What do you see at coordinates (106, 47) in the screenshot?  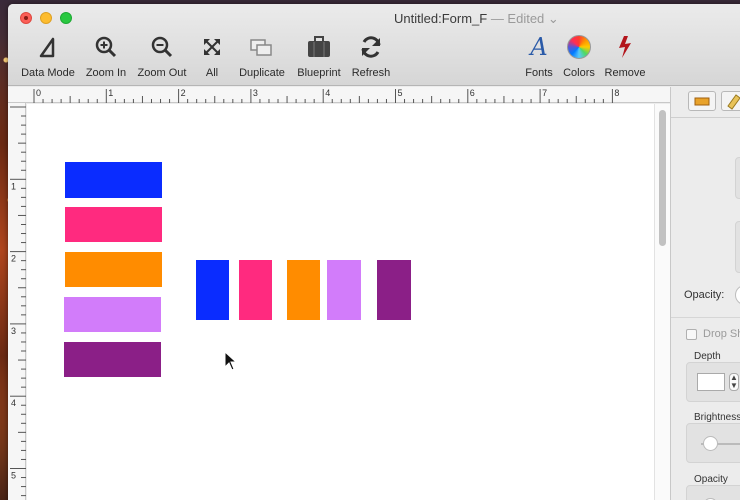 I see `zoom-in-icon` at bounding box center [106, 47].